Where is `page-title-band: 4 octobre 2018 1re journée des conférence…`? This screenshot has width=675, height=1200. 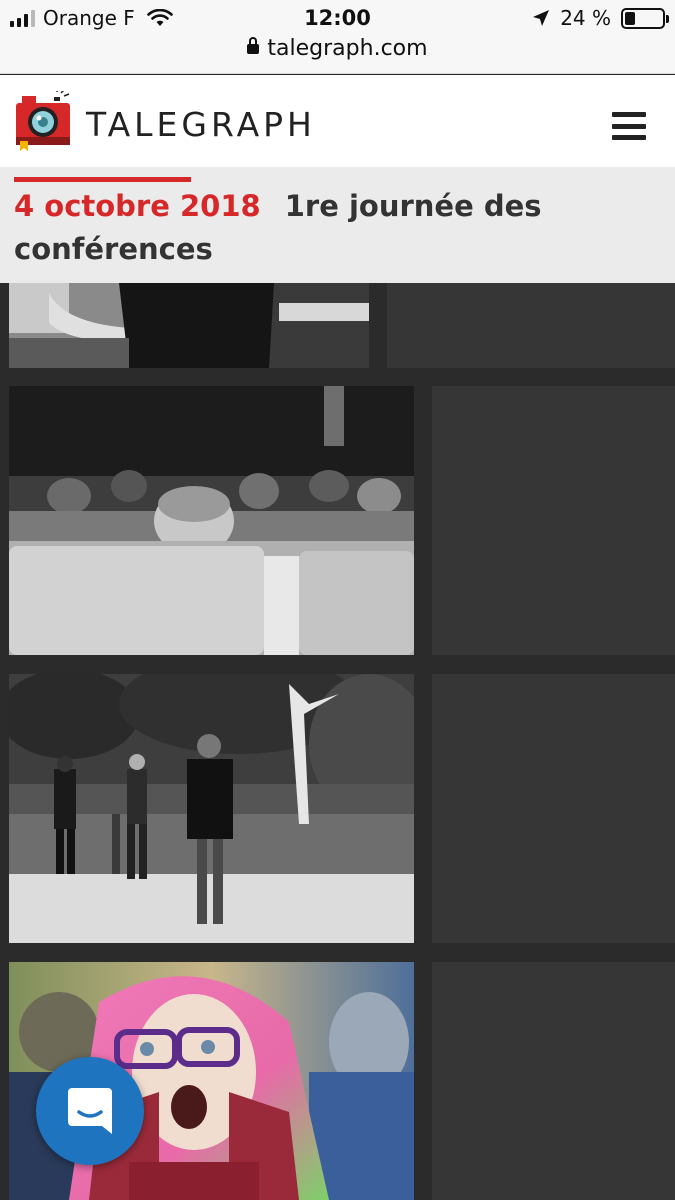 page-title-band: 4 octobre 2018 1re journée des conférence… is located at coordinates (337, 225).